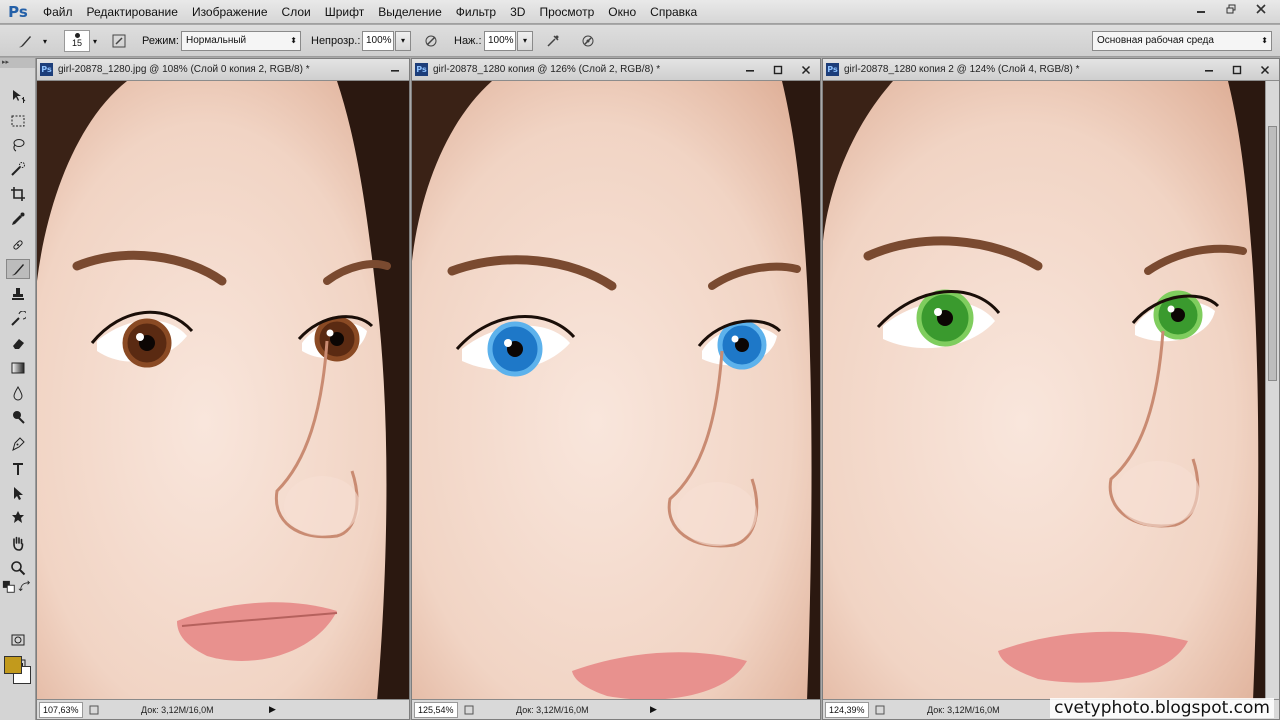 The image size is (1280, 720). Describe the element at coordinates (552, 709) in the screenshot. I see `document-size-info: Док: 3,12M/16,0M` at that location.